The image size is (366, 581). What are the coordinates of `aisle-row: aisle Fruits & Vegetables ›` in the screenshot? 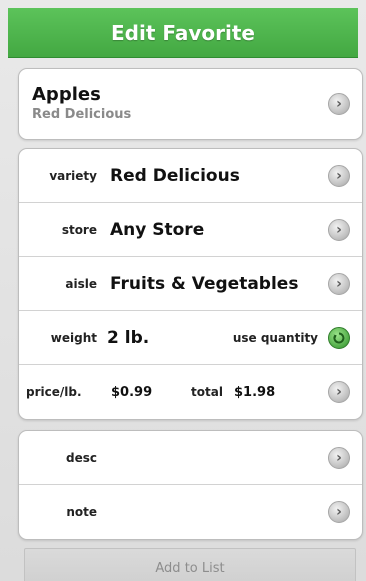 It's located at (190, 284).